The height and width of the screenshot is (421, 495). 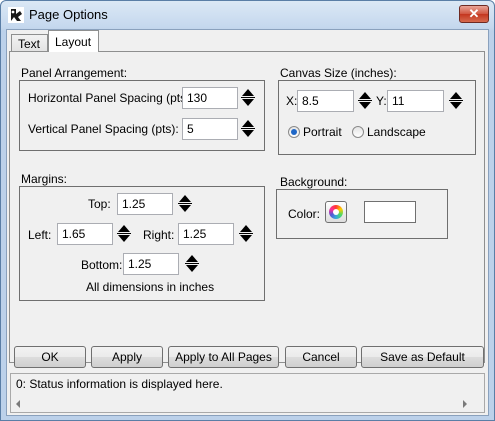 What do you see at coordinates (422, 357) in the screenshot?
I see `save-as-default-button: Save as Default` at bounding box center [422, 357].